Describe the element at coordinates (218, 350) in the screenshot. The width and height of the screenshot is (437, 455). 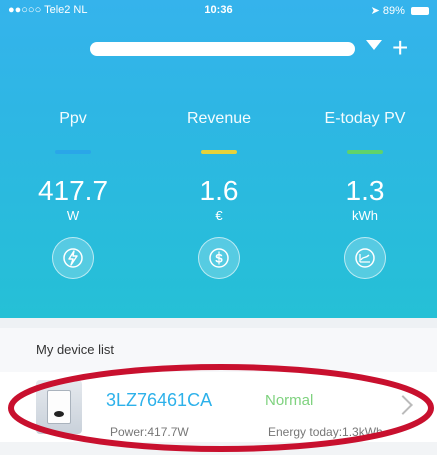
I see `device-list-header: My device list` at that location.